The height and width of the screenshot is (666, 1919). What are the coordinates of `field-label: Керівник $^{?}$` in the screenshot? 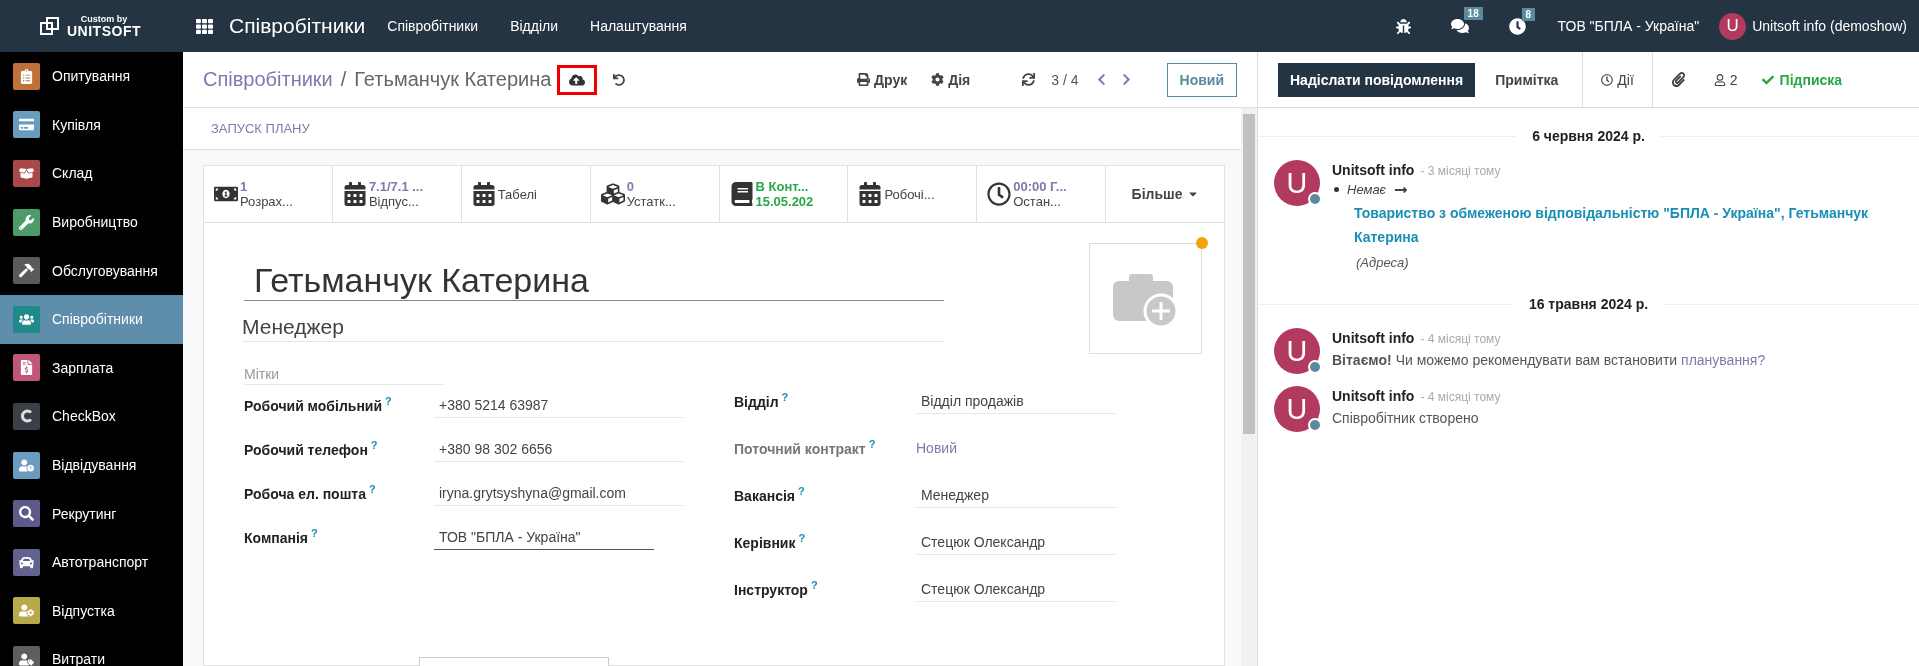 It's located at (770, 541).